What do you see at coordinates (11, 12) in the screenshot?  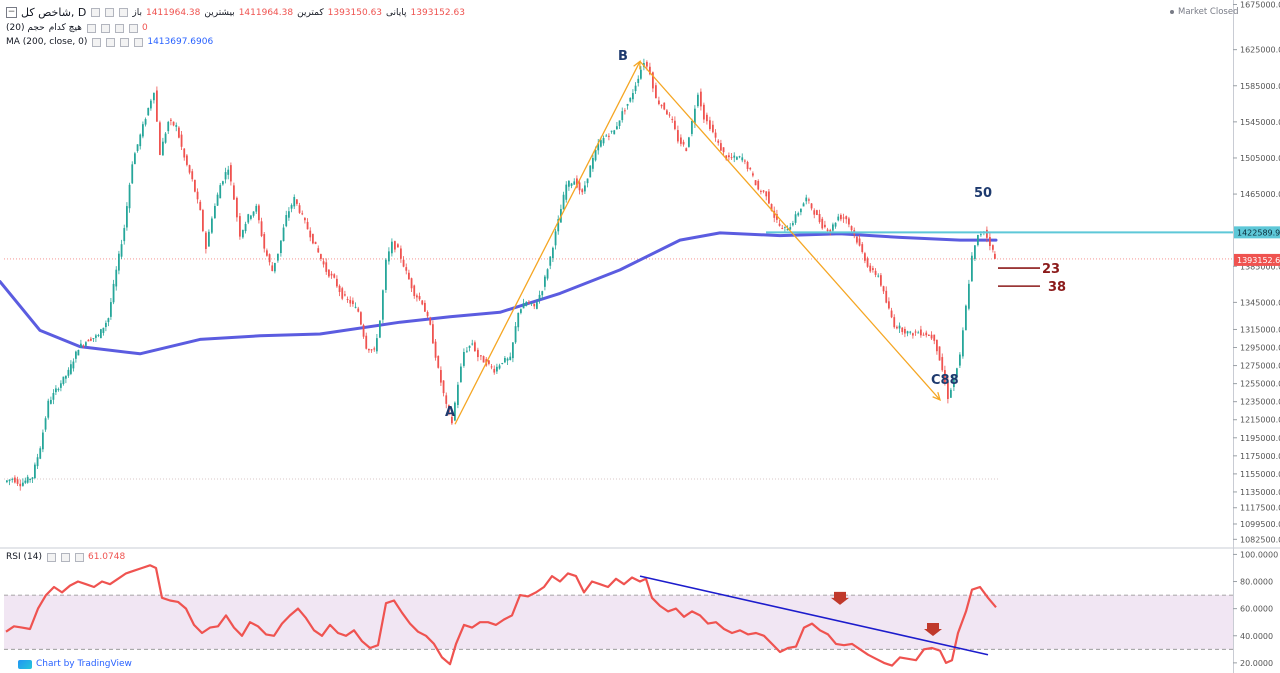 I see `collapse-legend-icon: −` at bounding box center [11, 12].